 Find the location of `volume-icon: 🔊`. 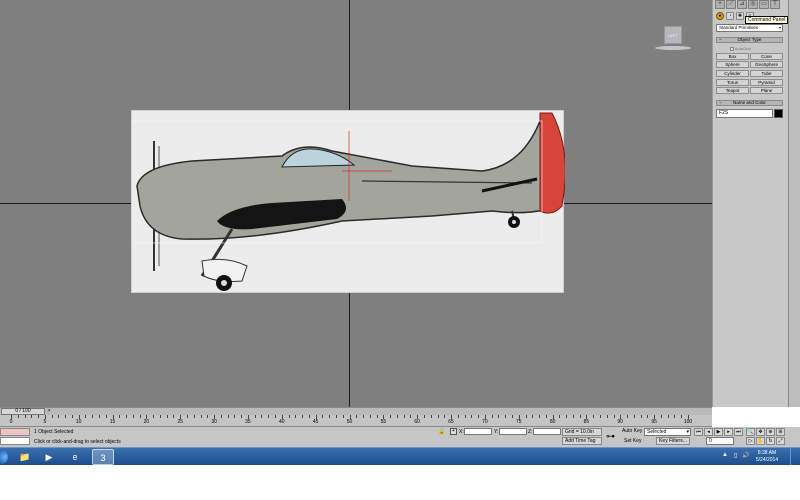

volume-icon: 🔊 is located at coordinates (745, 455).